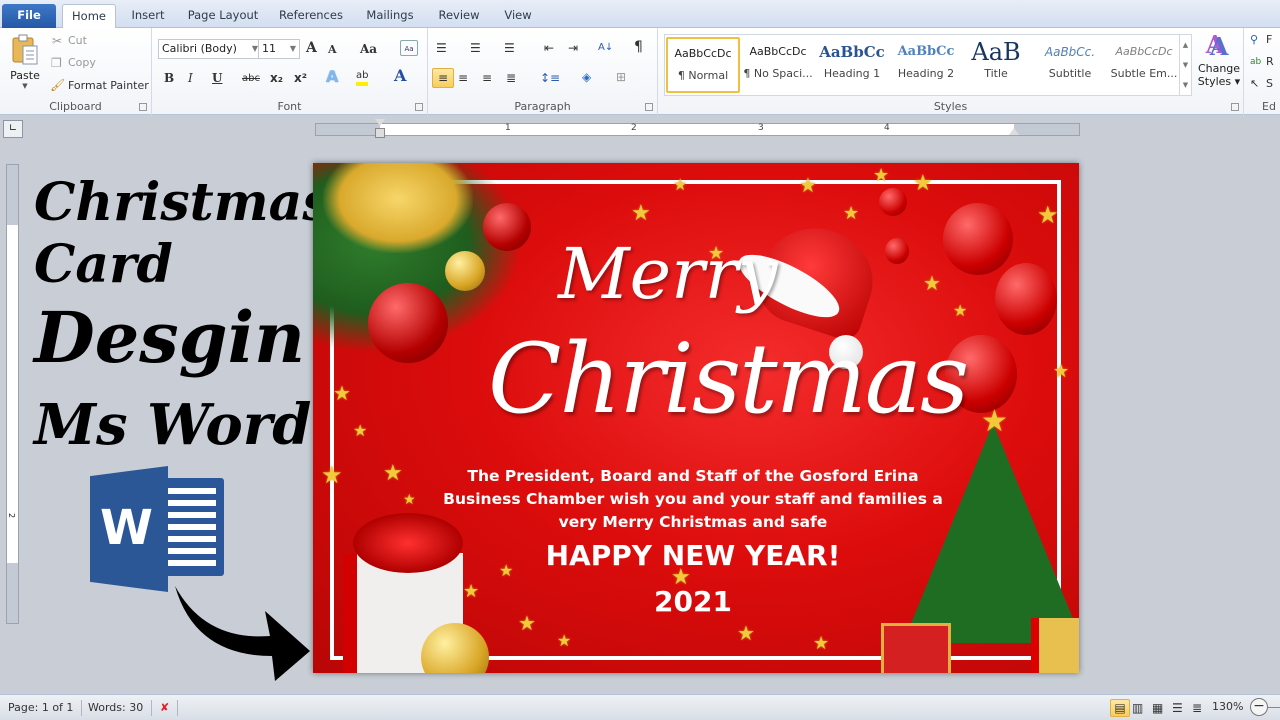 Image resolution: width=1280 pixels, height=720 pixels. Describe the element at coordinates (475, 48) in the screenshot. I see `numbering-icon: ☰` at that location.